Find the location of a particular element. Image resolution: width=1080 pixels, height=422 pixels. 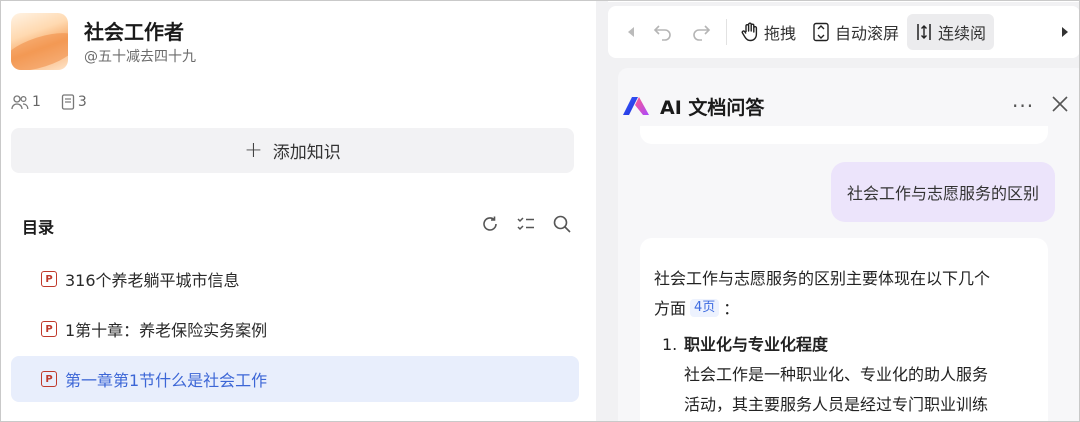

toc-item-label: 第一章第1节什么是社会工作 is located at coordinates (166, 380).